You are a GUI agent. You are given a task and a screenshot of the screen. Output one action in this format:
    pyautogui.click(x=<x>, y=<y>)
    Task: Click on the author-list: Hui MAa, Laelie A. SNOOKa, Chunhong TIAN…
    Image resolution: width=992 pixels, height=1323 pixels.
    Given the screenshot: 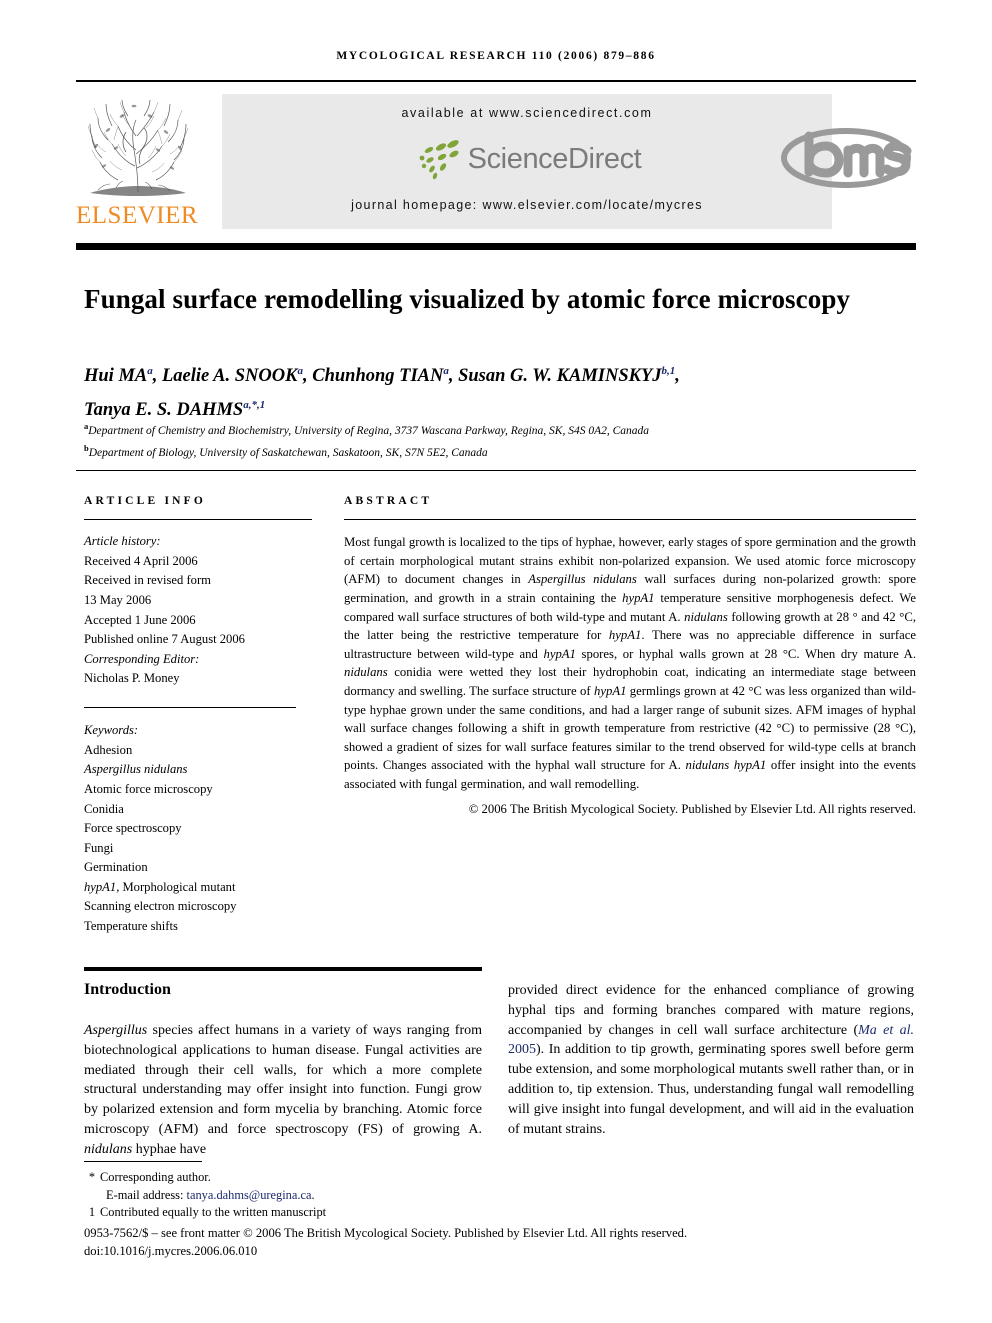 What is the action you would take?
    pyautogui.click(x=499, y=391)
    